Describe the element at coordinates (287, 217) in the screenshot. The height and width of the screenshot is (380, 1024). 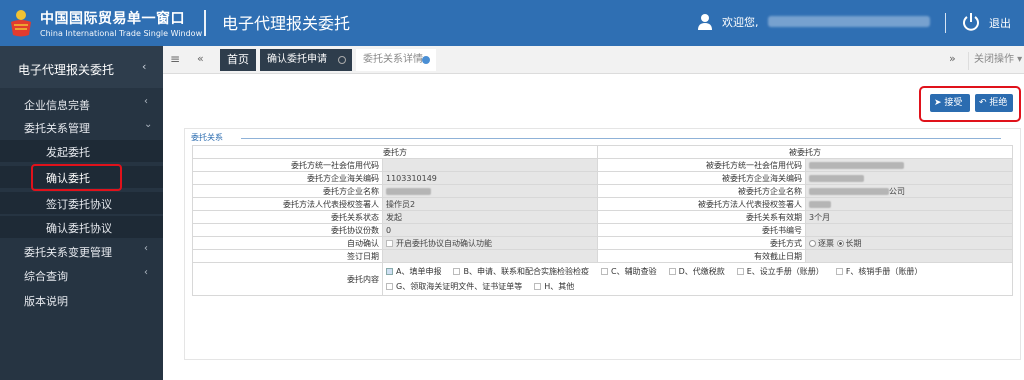
I see `field-label: 委托关系状态` at that location.